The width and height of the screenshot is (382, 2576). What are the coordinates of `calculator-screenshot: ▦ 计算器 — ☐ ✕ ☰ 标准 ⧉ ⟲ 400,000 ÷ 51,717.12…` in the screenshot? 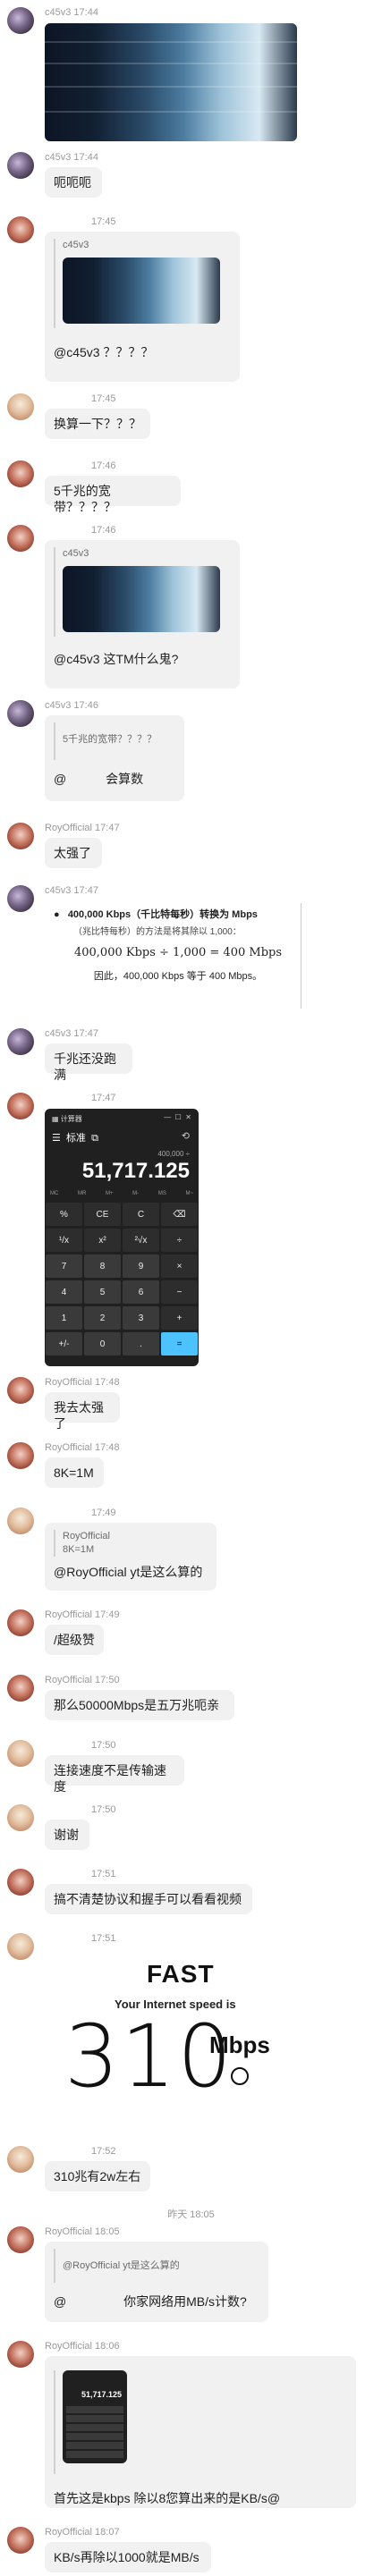 It's located at (122, 1237).